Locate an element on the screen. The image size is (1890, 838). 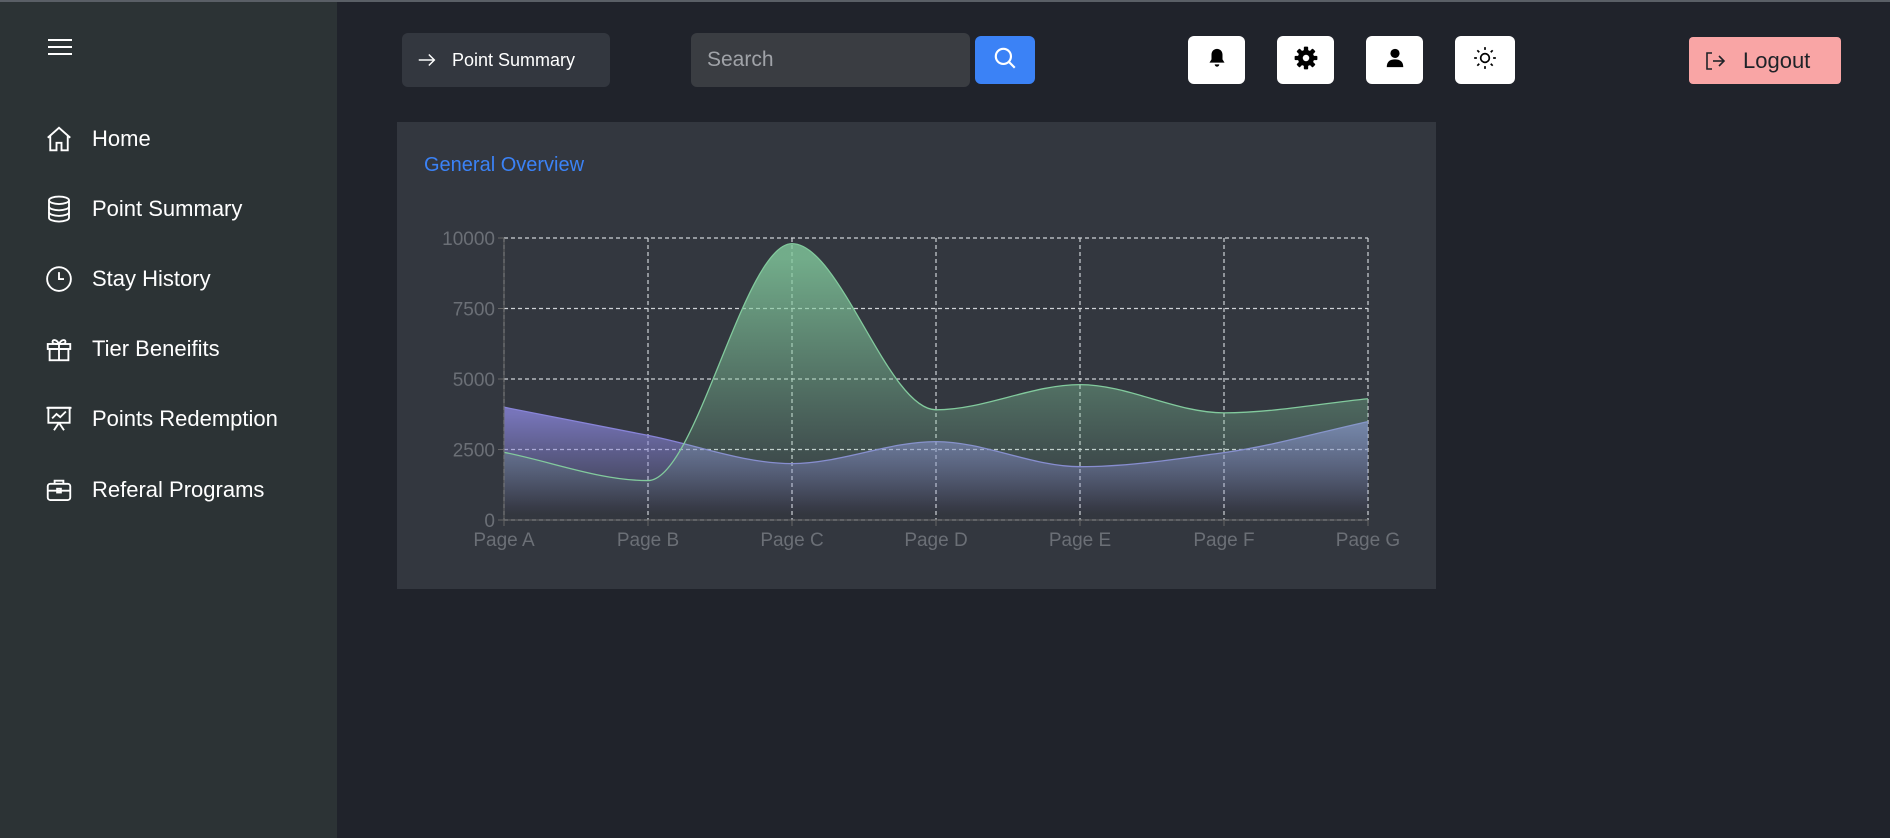
y-tick-label: 0 is located at coordinates (489, 521).